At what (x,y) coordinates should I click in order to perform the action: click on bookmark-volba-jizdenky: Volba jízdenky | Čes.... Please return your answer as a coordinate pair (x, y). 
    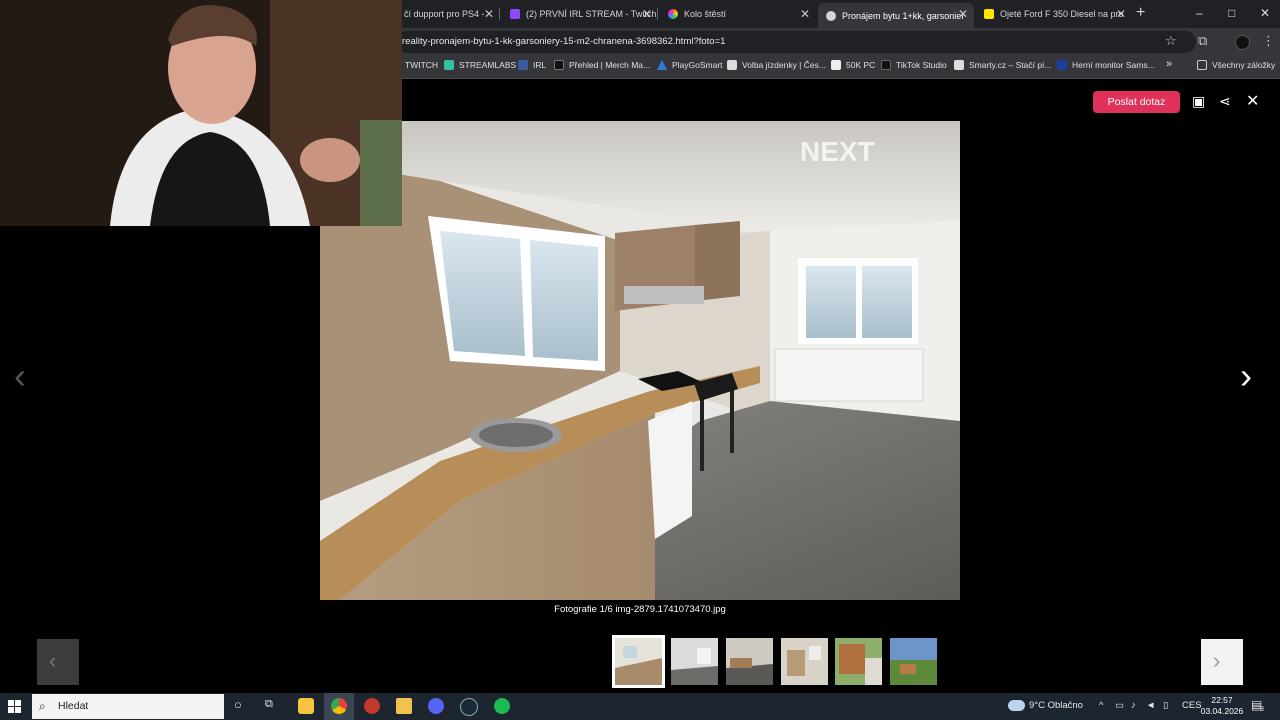
    Looking at the image, I should click on (776, 65).